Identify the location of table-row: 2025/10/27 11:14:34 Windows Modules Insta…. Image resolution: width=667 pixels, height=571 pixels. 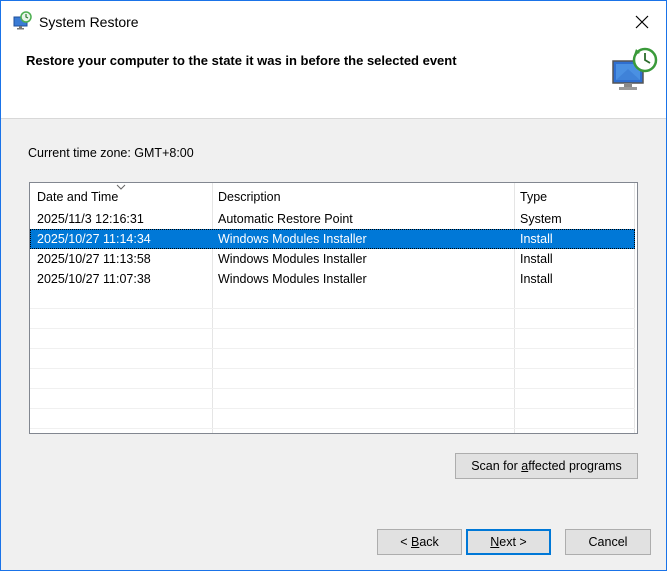
(332, 239).